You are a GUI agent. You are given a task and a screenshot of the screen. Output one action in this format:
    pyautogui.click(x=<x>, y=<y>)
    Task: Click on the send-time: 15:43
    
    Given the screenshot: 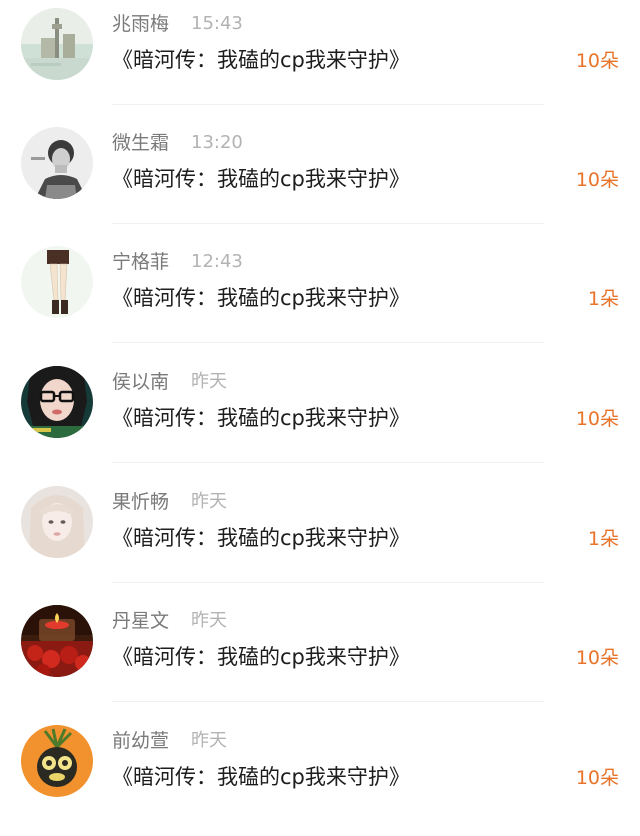 What is the action you would take?
    pyautogui.click(x=217, y=23)
    